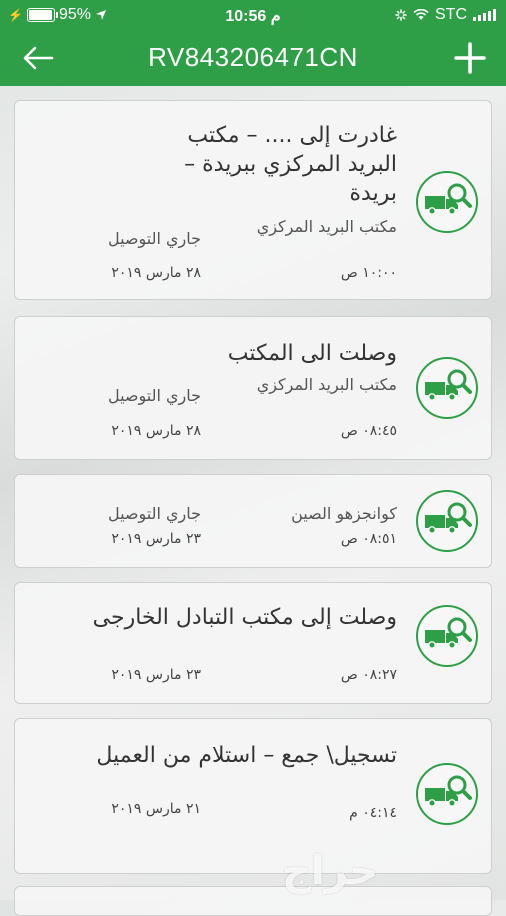 This screenshot has width=506, height=916. Describe the element at coordinates (368, 273) in the screenshot. I see `event-time: ١٠:٠٠ ص` at that location.